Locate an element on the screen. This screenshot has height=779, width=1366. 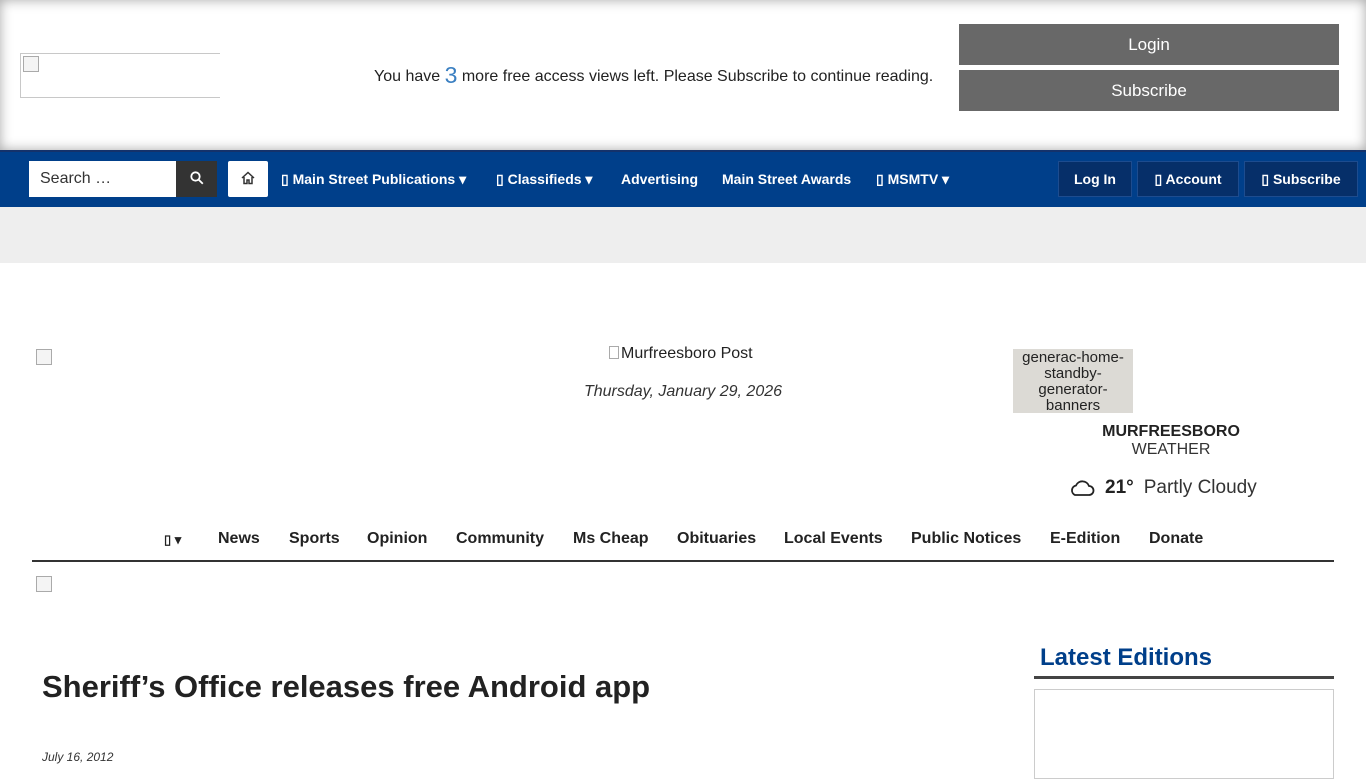
bars-icon: ▯ is located at coordinates (168, 539).